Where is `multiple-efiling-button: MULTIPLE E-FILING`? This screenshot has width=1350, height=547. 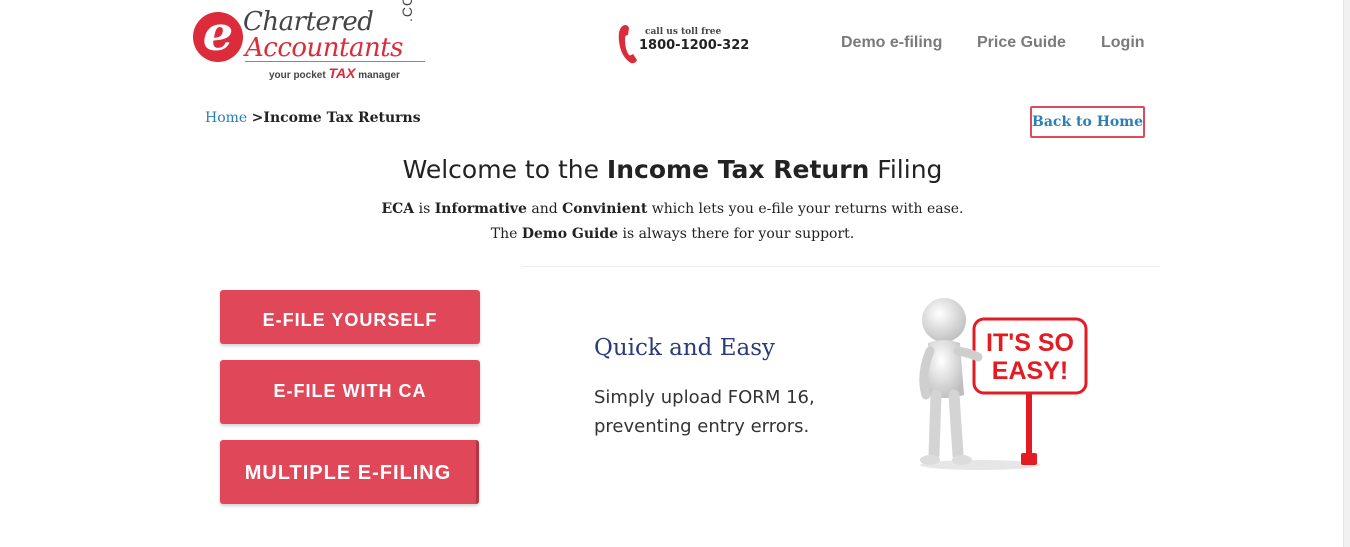 multiple-efiling-button: MULTIPLE E-FILING is located at coordinates (349, 472).